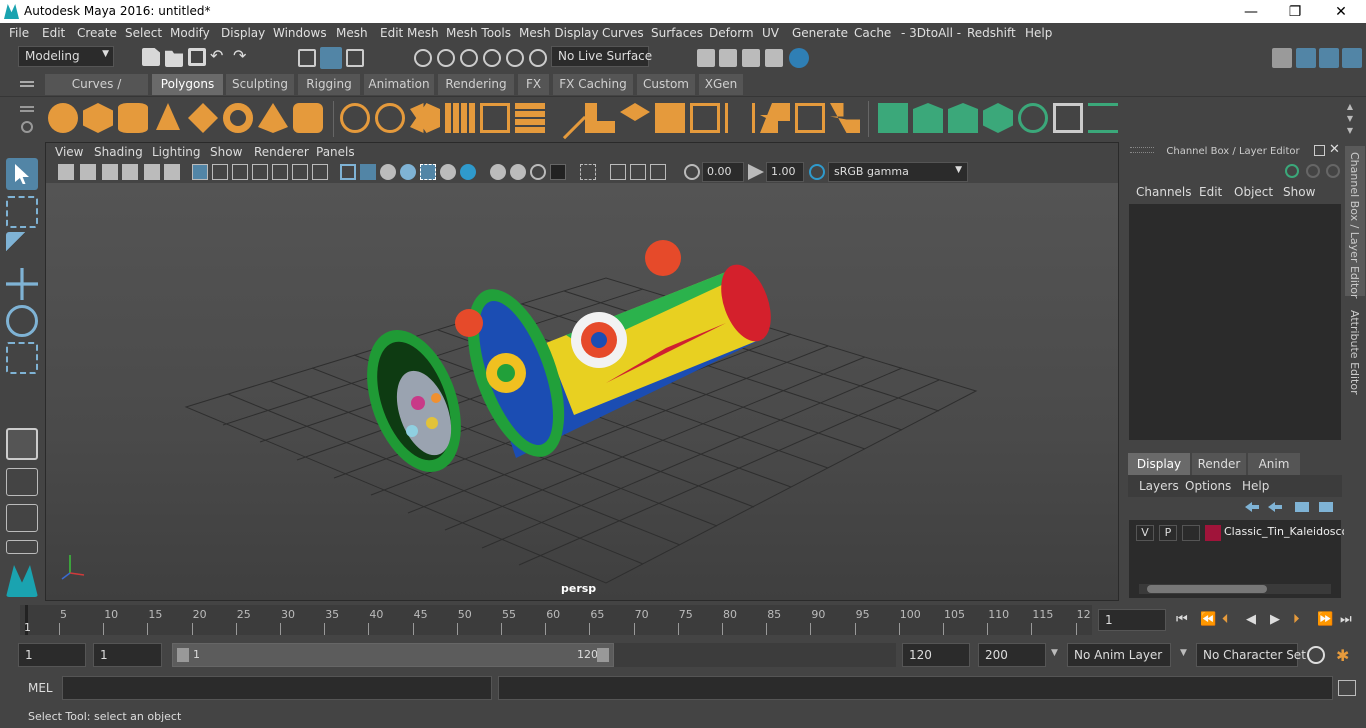 The height and width of the screenshot is (728, 1366). Describe the element at coordinates (845, 118) in the screenshot. I see `quad-draw-icon` at that location.